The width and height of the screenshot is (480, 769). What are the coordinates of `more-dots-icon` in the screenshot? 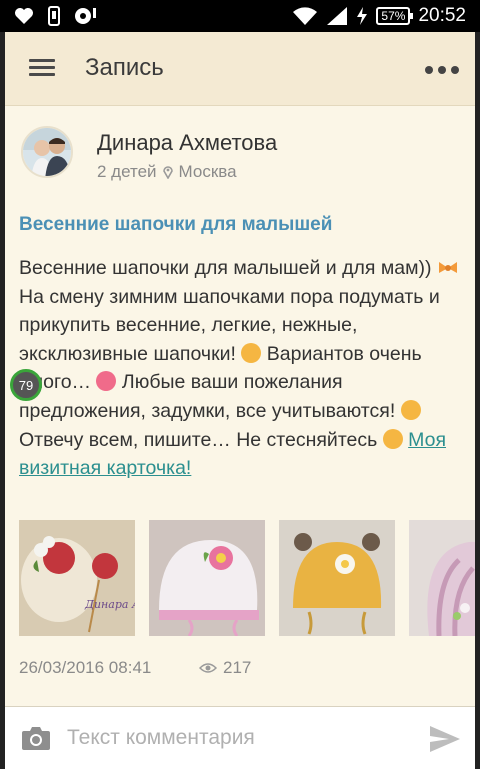 It's located at (442, 70).